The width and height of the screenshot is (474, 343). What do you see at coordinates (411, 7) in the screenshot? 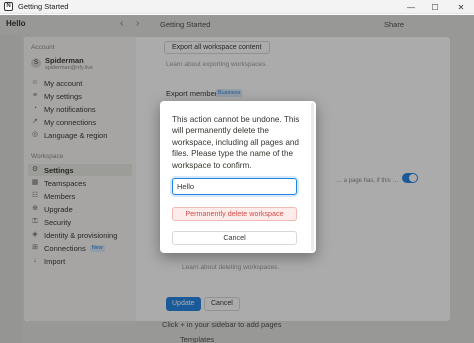
I see `minimize-icon: —` at bounding box center [411, 7].